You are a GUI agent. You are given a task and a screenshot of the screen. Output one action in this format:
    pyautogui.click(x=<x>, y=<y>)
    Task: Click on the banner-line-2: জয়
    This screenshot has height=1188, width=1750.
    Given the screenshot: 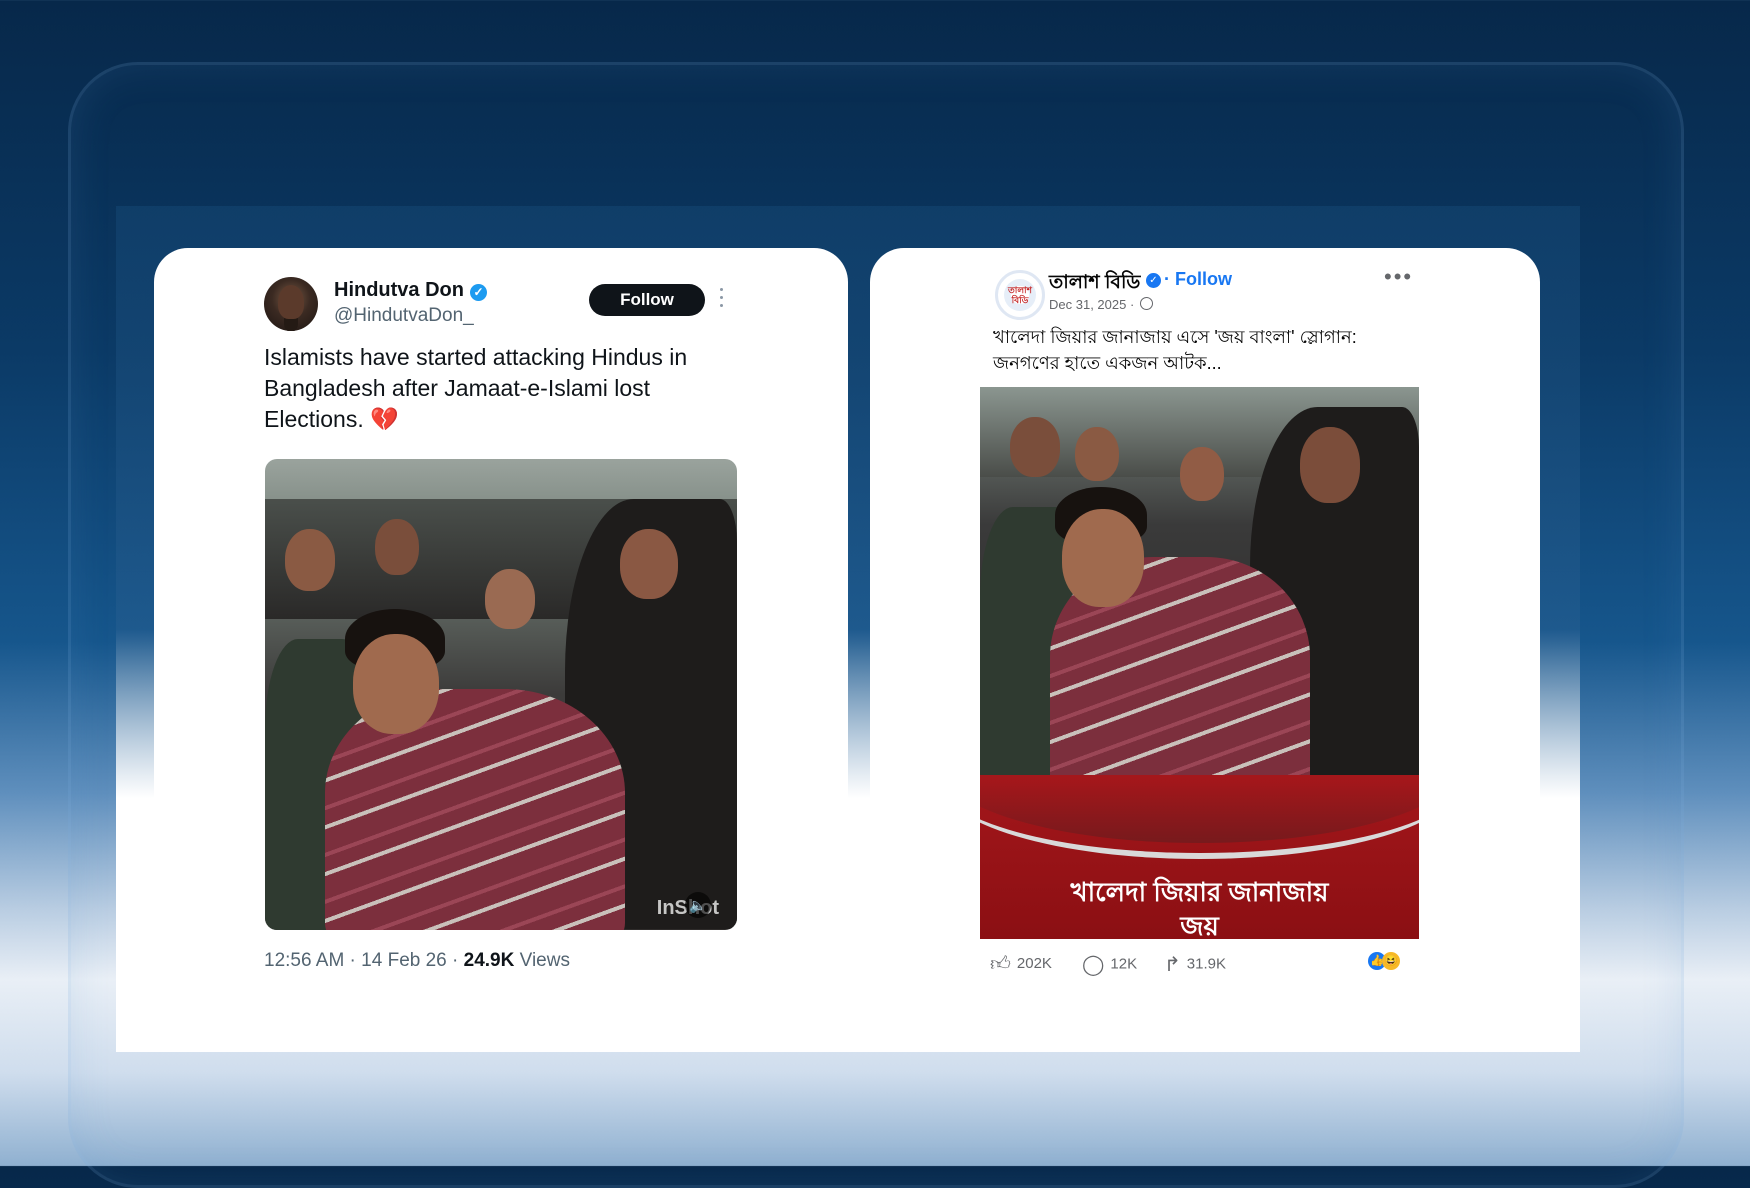 What is the action you would take?
    pyautogui.click(x=1199, y=925)
    